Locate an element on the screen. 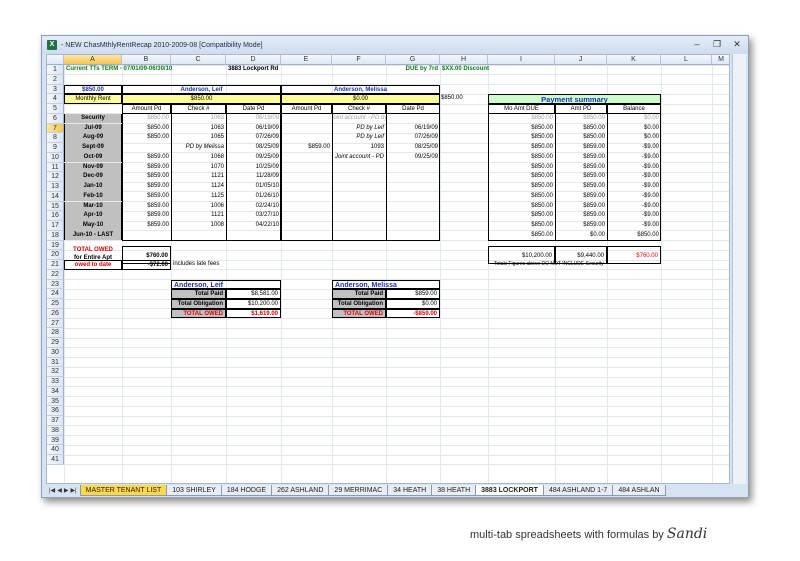 Image resolution: width=800 pixels, height=561 pixels. row-header: 32 is located at coordinates (55, 372).